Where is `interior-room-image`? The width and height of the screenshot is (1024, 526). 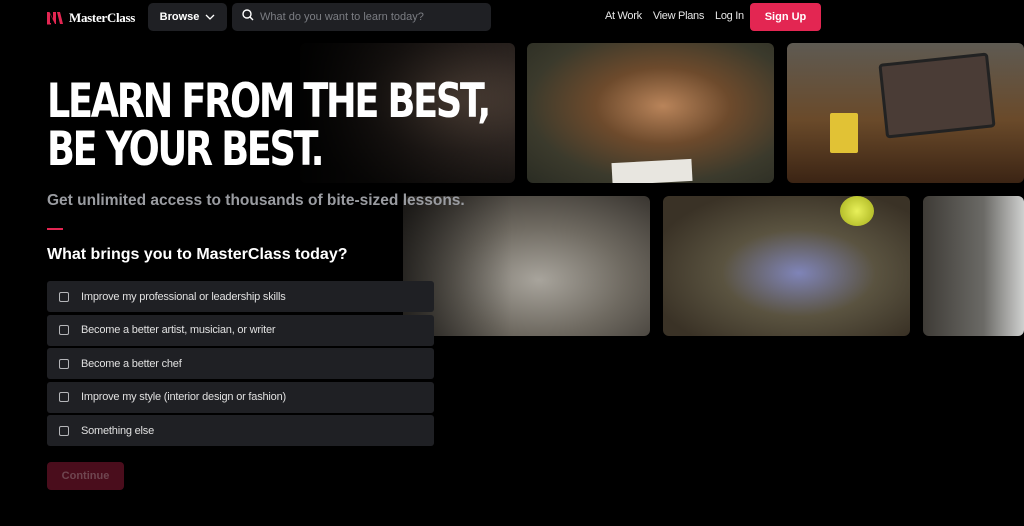 interior-room-image is located at coordinates (973, 266).